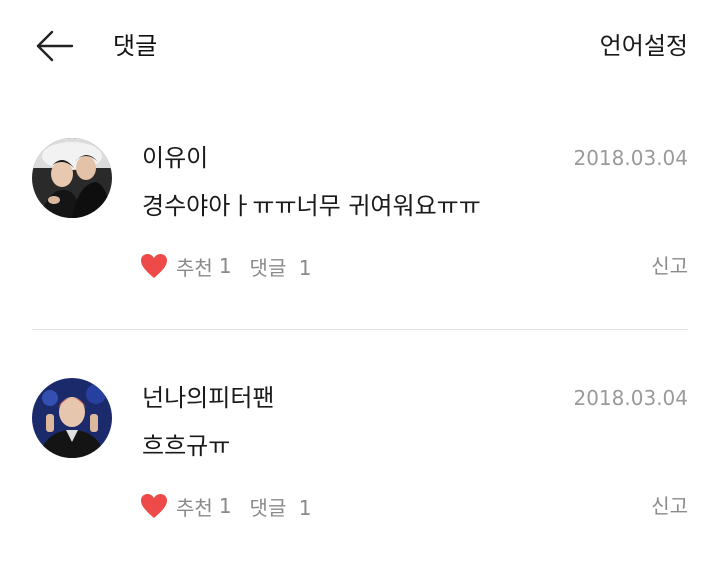  What do you see at coordinates (360, 329) in the screenshot?
I see `divider` at bounding box center [360, 329].